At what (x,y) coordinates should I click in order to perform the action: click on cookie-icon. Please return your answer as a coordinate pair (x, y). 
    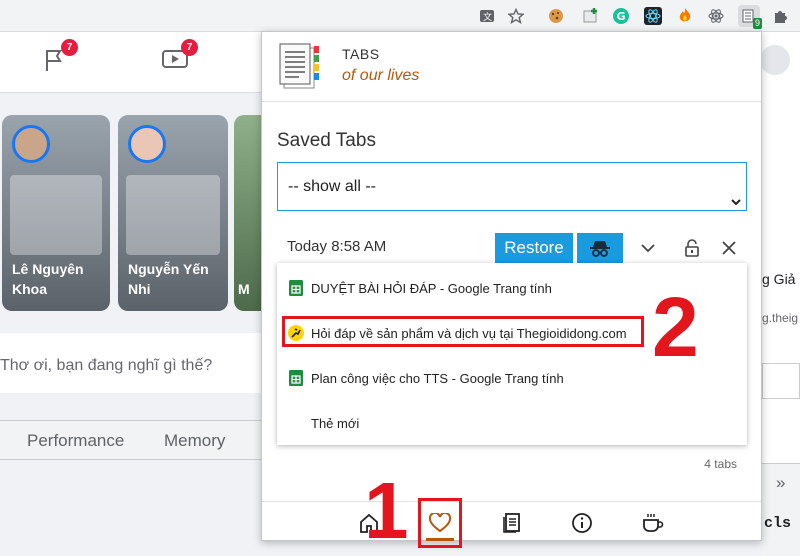
    Looking at the image, I should click on (556, 16).